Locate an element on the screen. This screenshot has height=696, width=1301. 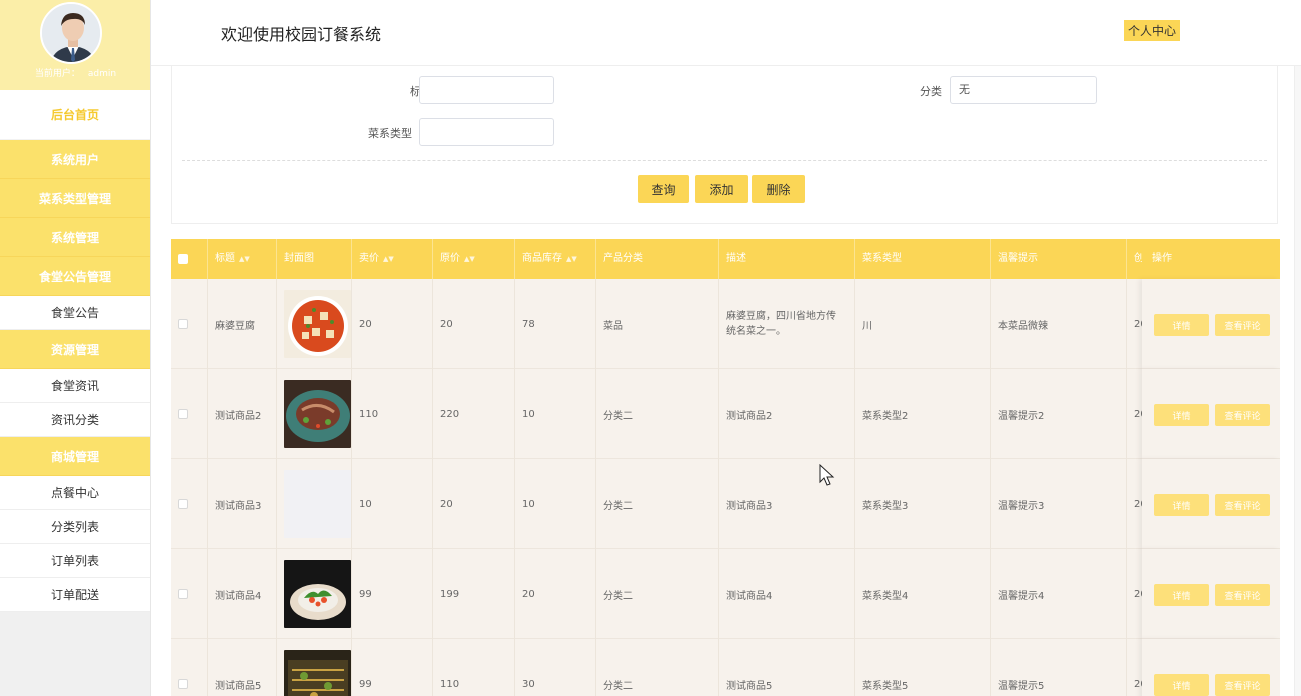
add-button: 添加 is located at coordinates (721, 189).